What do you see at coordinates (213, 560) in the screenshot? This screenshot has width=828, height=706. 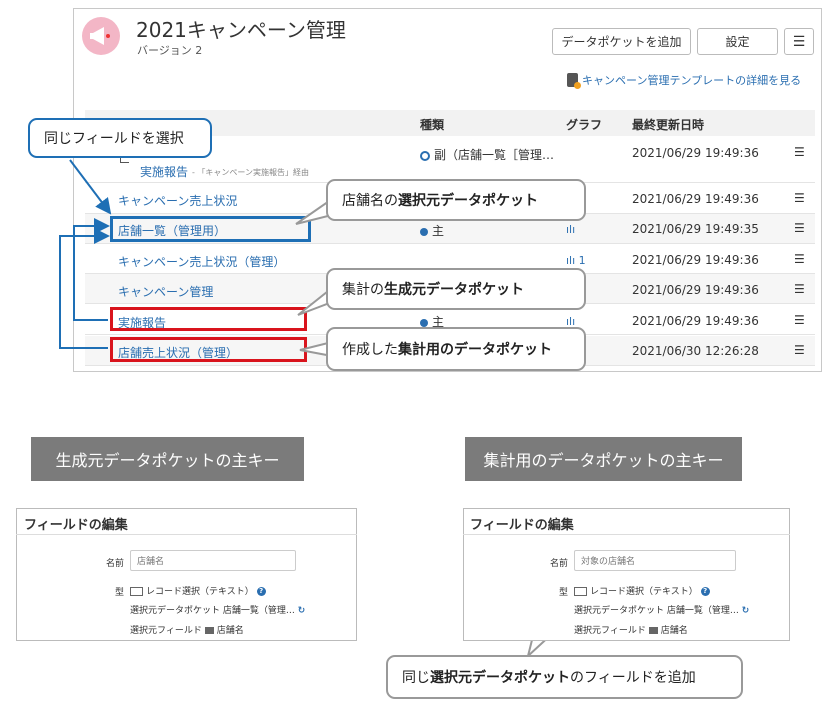 I see `name-input: 店舗名` at bounding box center [213, 560].